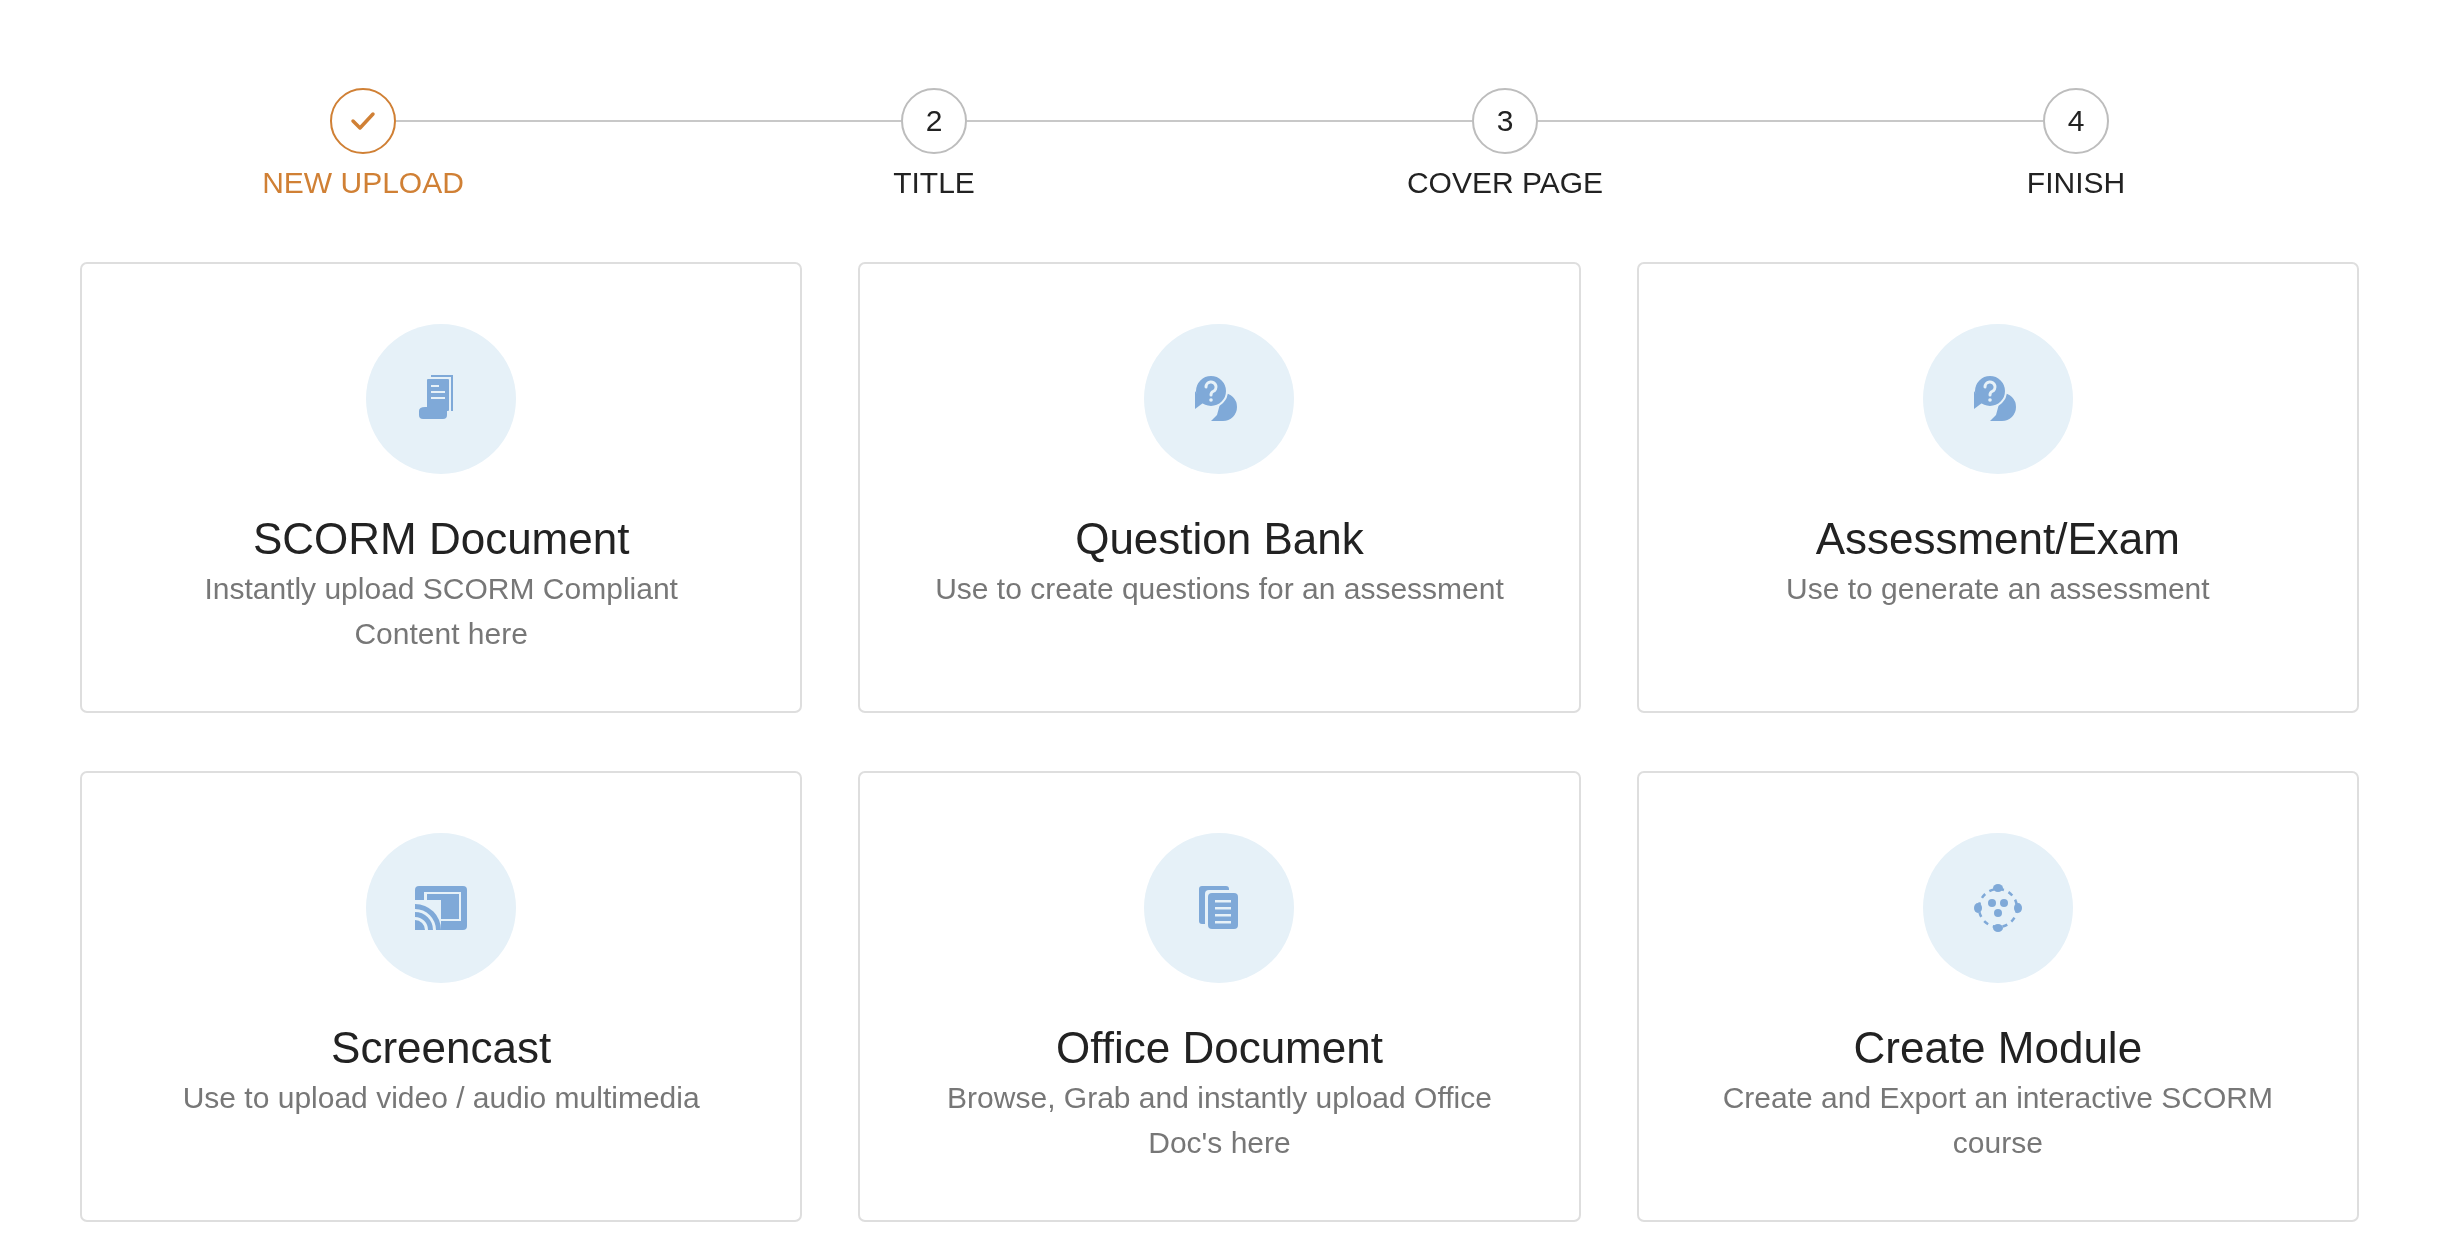  Describe the element at coordinates (2076, 183) in the screenshot. I see `step-label: FINISH` at that location.